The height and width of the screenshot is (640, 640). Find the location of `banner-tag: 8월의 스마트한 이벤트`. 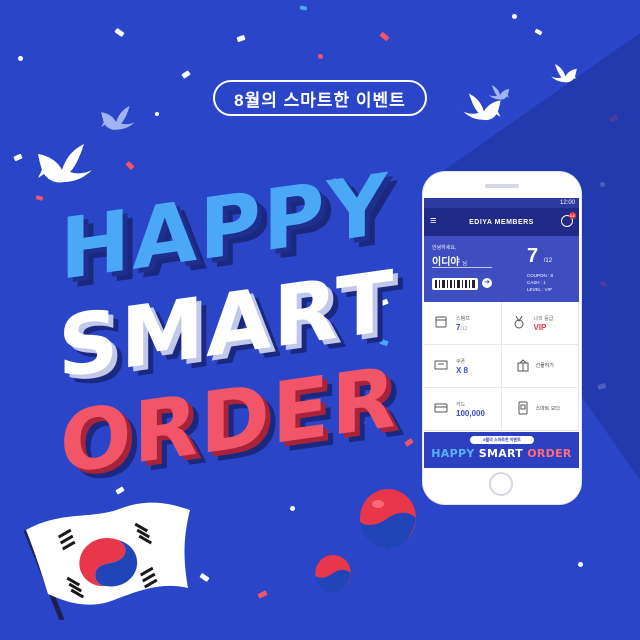

banner-tag: 8월의 스마트한 이벤트 is located at coordinates (502, 440).